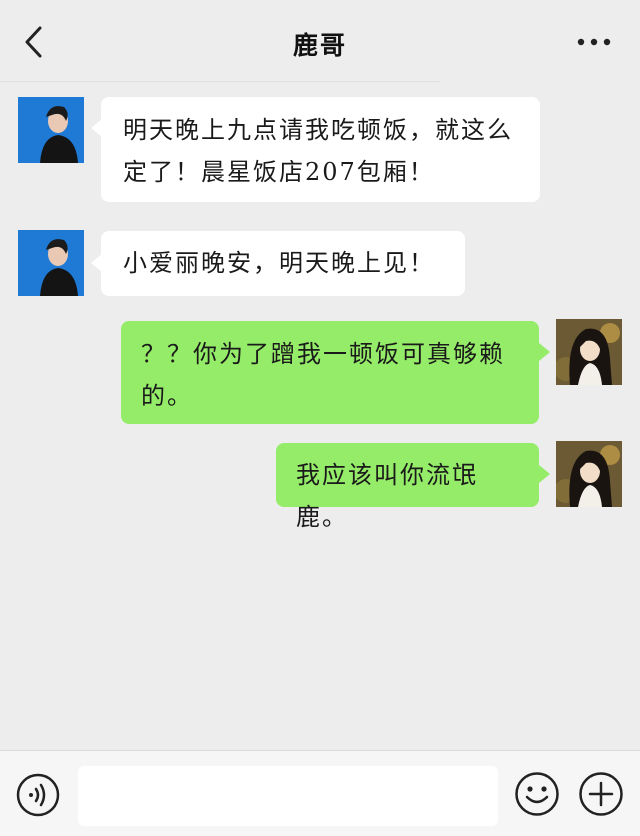 Image resolution: width=640 pixels, height=836 pixels. I want to click on emoji-button, so click(537, 794).